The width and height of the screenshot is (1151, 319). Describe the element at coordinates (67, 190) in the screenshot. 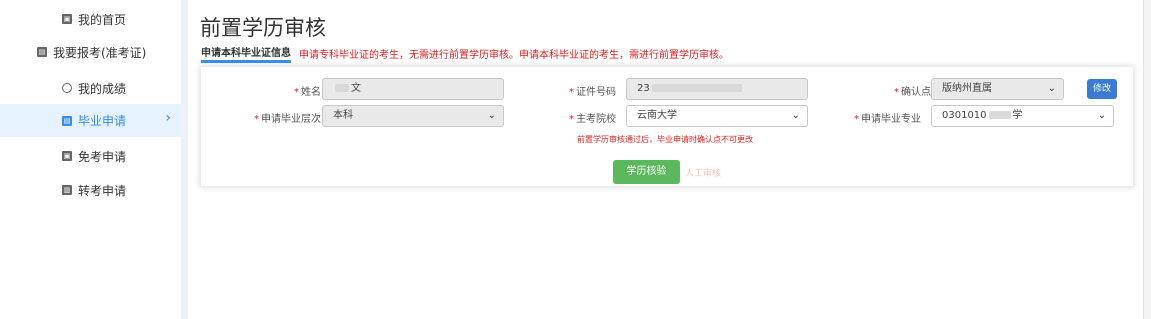

I see `transfer-icon: ▥` at that location.